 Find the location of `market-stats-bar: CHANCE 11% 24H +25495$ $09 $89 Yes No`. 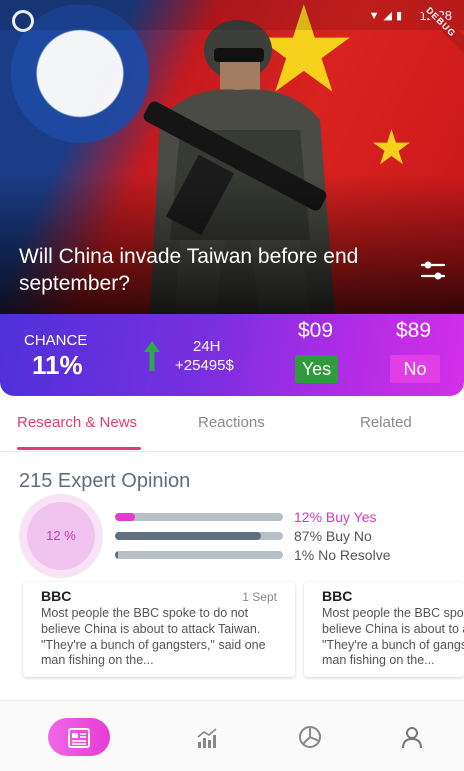

market-stats-bar: CHANCE 11% 24H +25495$ $09 $89 Yes No is located at coordinates (232, 355).